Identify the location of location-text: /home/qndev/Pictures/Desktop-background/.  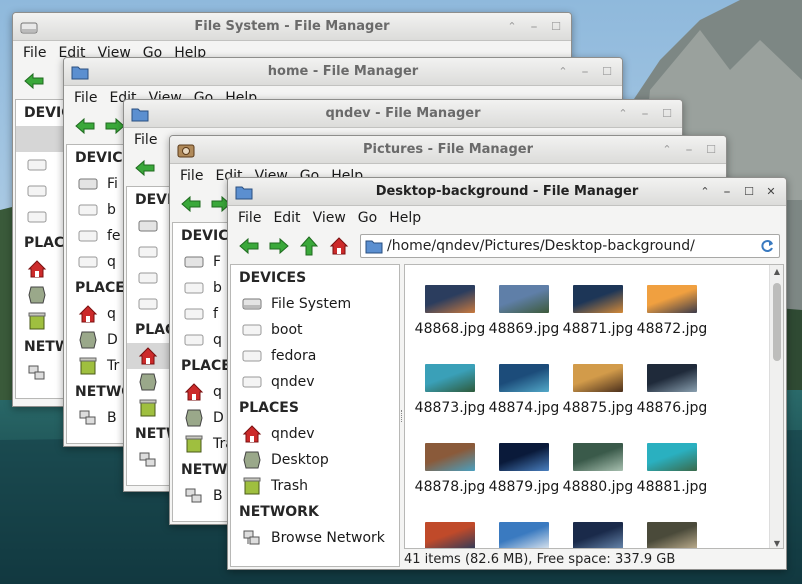
(541, 246).